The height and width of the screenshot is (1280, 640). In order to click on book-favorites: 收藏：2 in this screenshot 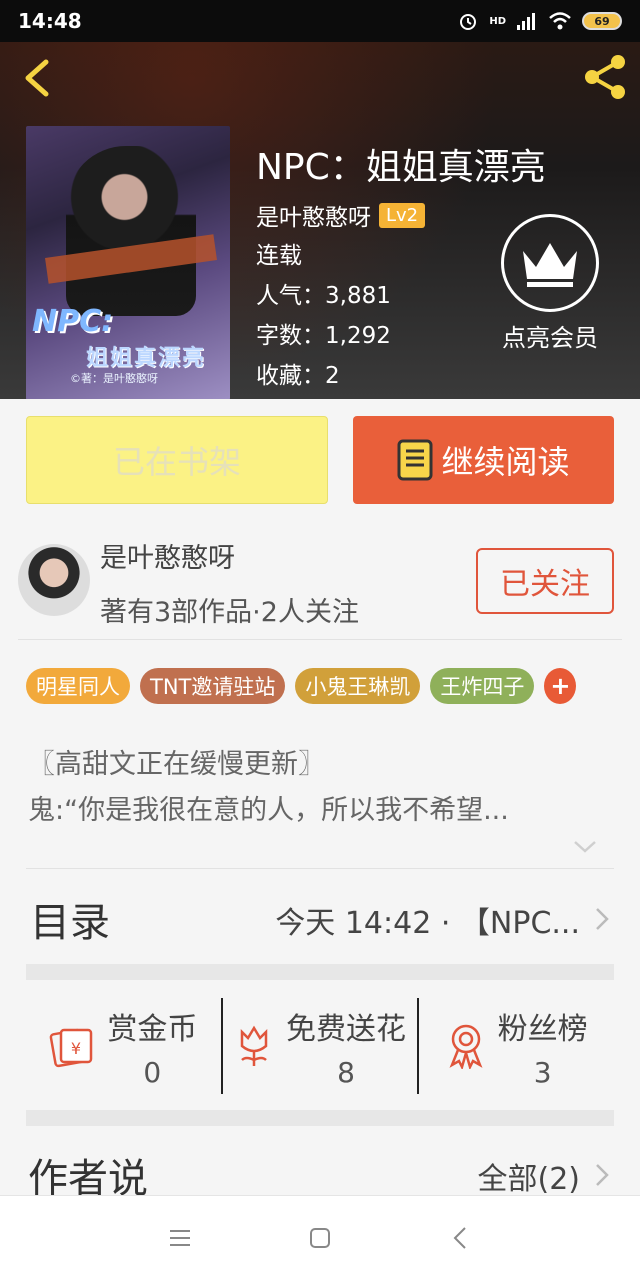, I will do `click(298, 376)`.